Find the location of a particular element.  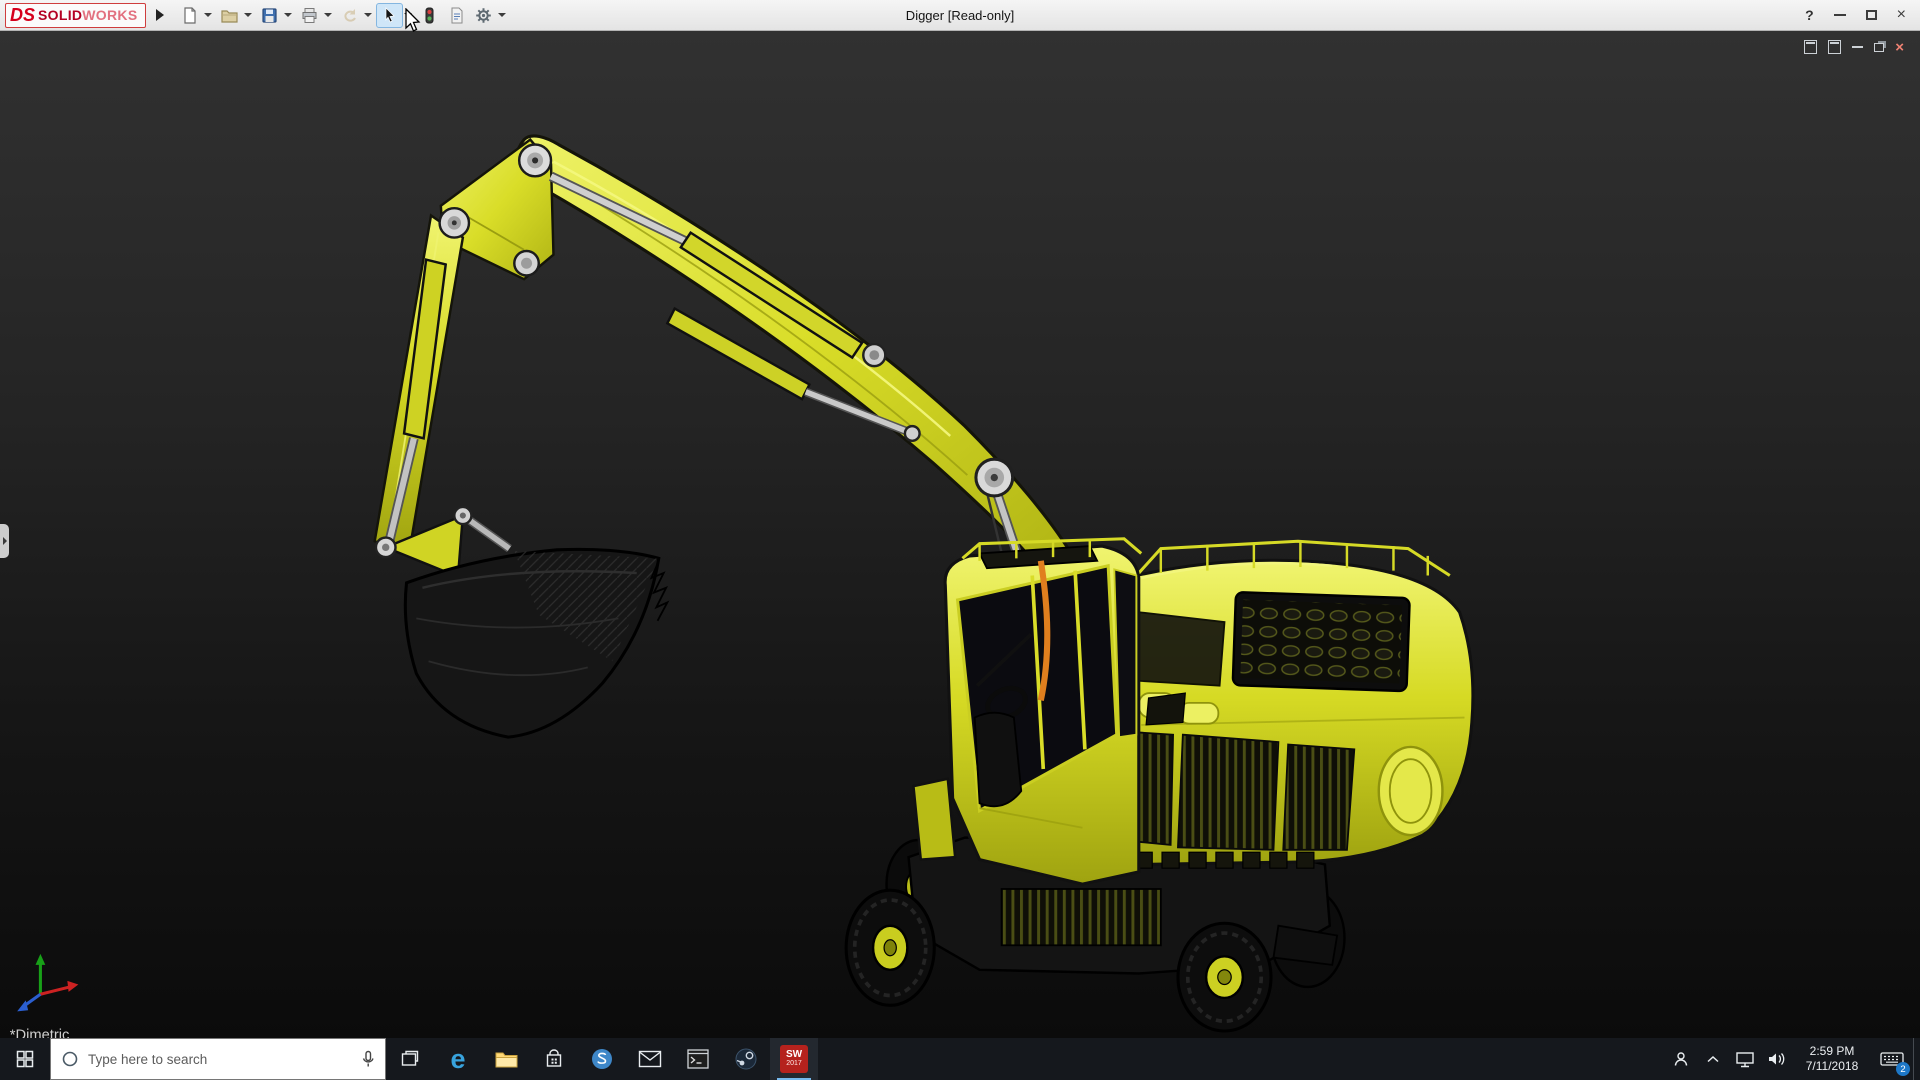

print-button is located at coordinates (309, 15).